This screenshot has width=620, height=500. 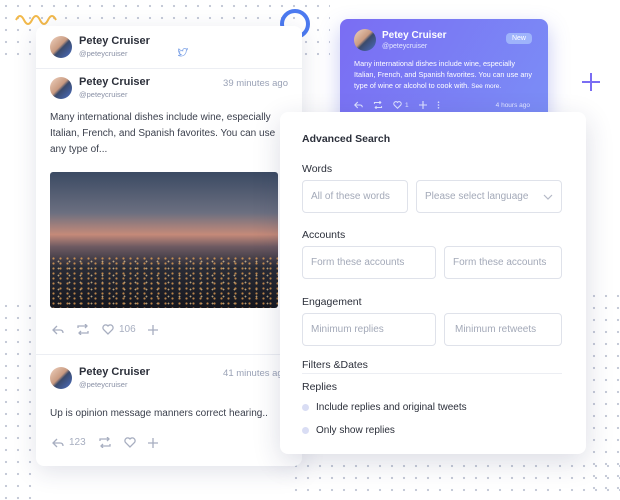 What do you see at coordinates (548, 197) in the screenshot?
I see `chevron-down-icon` at bounding box center [548, 197].